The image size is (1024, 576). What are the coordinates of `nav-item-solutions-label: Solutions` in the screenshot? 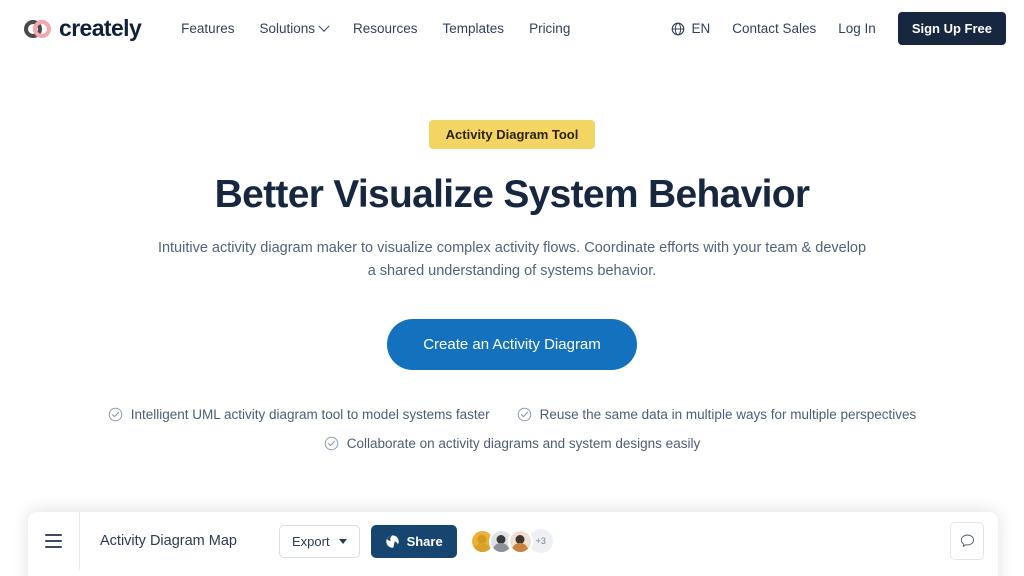 It's located at (287, 28).